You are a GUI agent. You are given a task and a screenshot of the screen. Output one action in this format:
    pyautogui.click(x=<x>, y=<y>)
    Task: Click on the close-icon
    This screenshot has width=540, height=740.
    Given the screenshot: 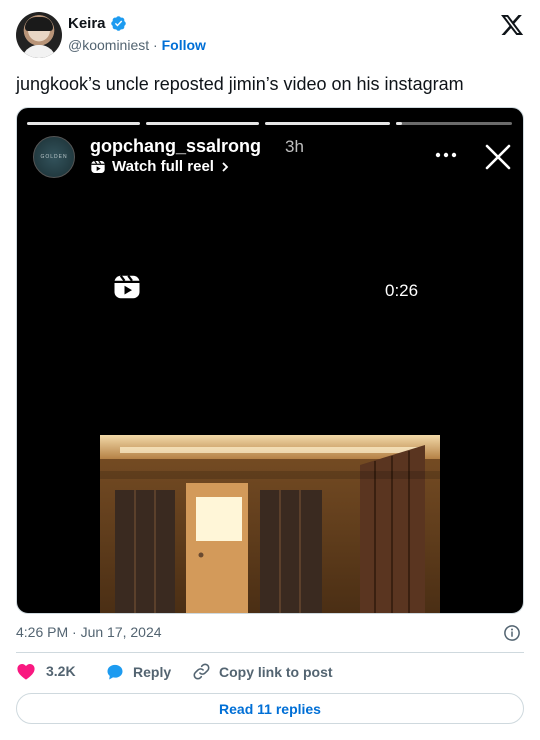 What is the action you would take?
    pyautogui.click(x=498, y=157)
    